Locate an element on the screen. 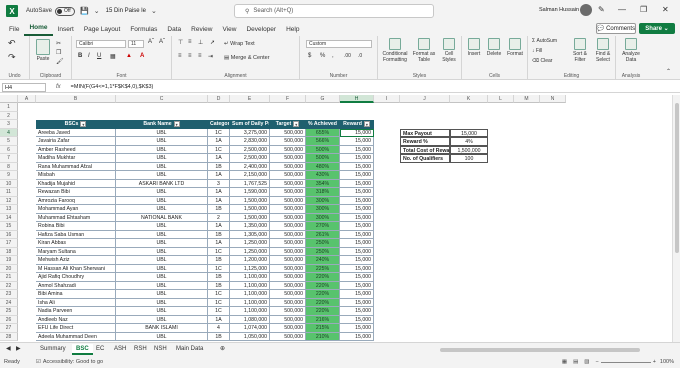 The width and height of the screenshot is (680, 368). column-header-j: J is located at coordinates (425, 99).